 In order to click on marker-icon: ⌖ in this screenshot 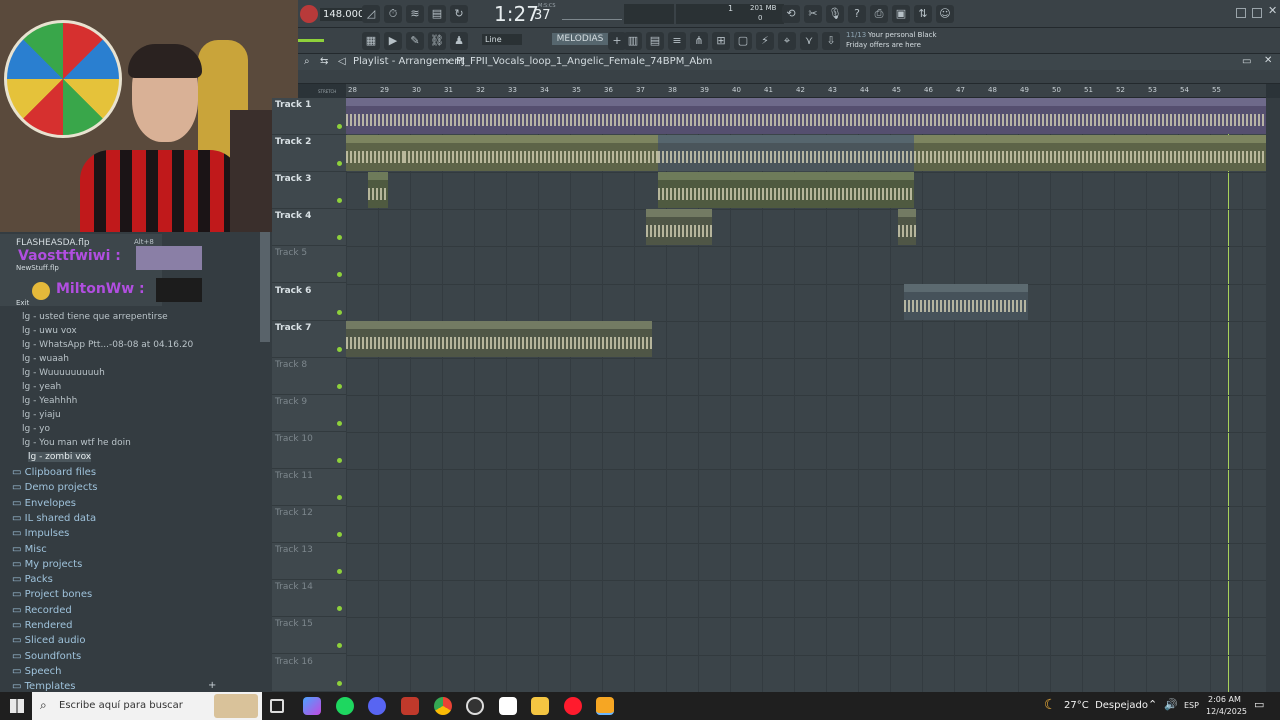, I will do `click(787, 41)`.